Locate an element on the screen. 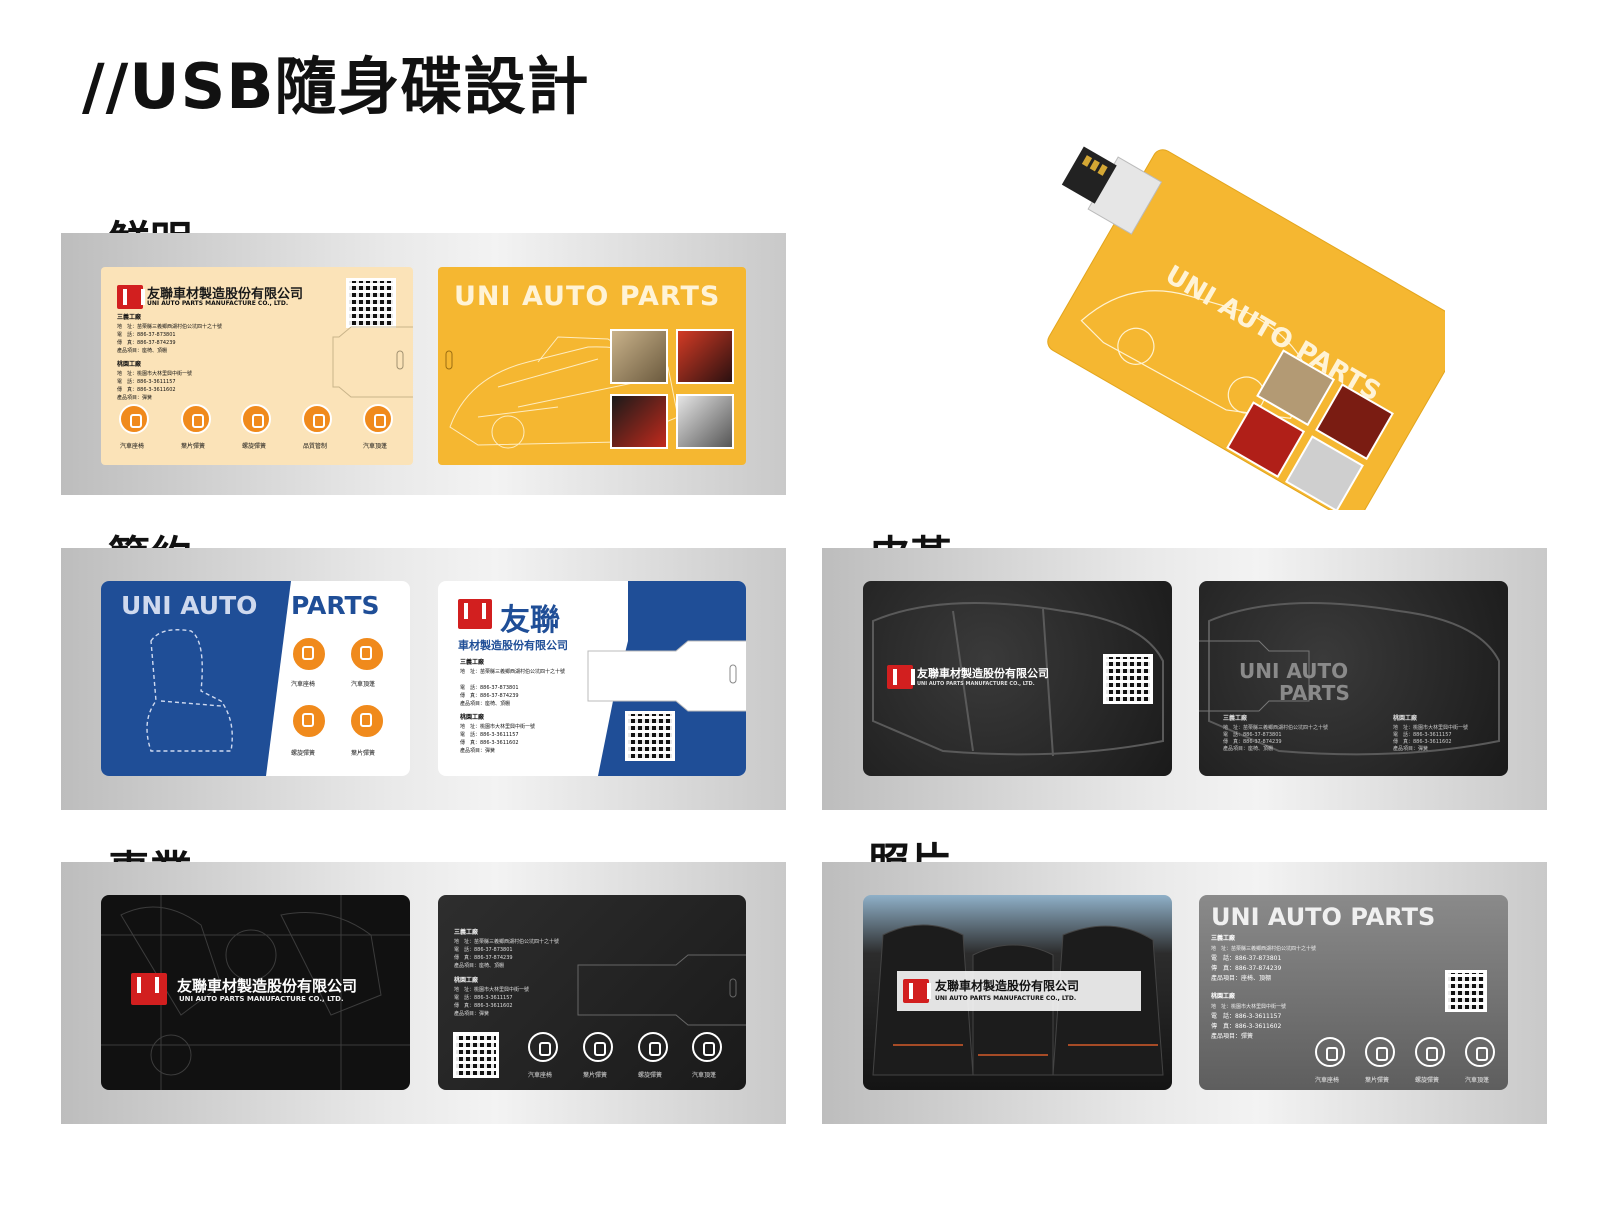  card-vivid-back: UNI AUTO PARTS is located at coordinates (592, 366).